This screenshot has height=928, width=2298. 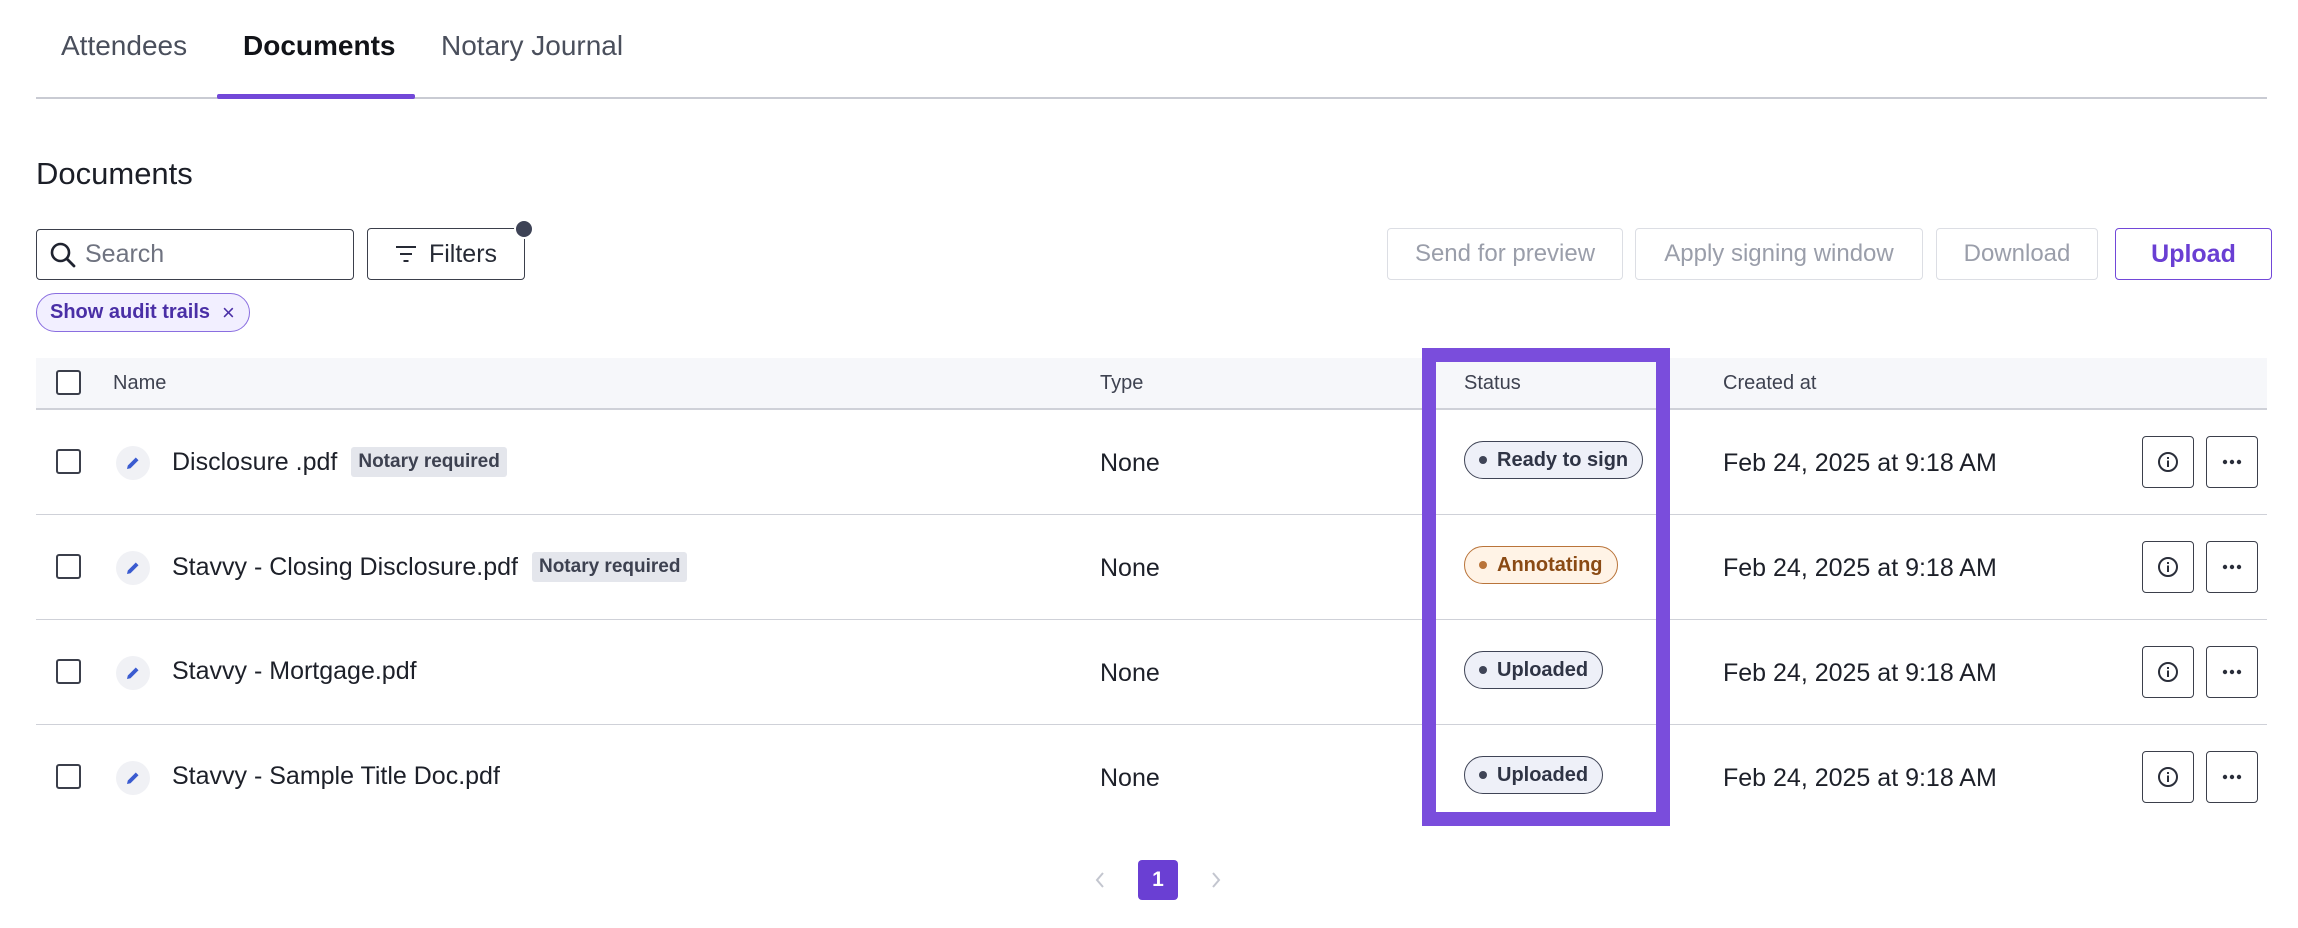 What do you see at coordinates (63, 254) in the screenshot?
I see `search-icon` at bounding box center [63, 254].